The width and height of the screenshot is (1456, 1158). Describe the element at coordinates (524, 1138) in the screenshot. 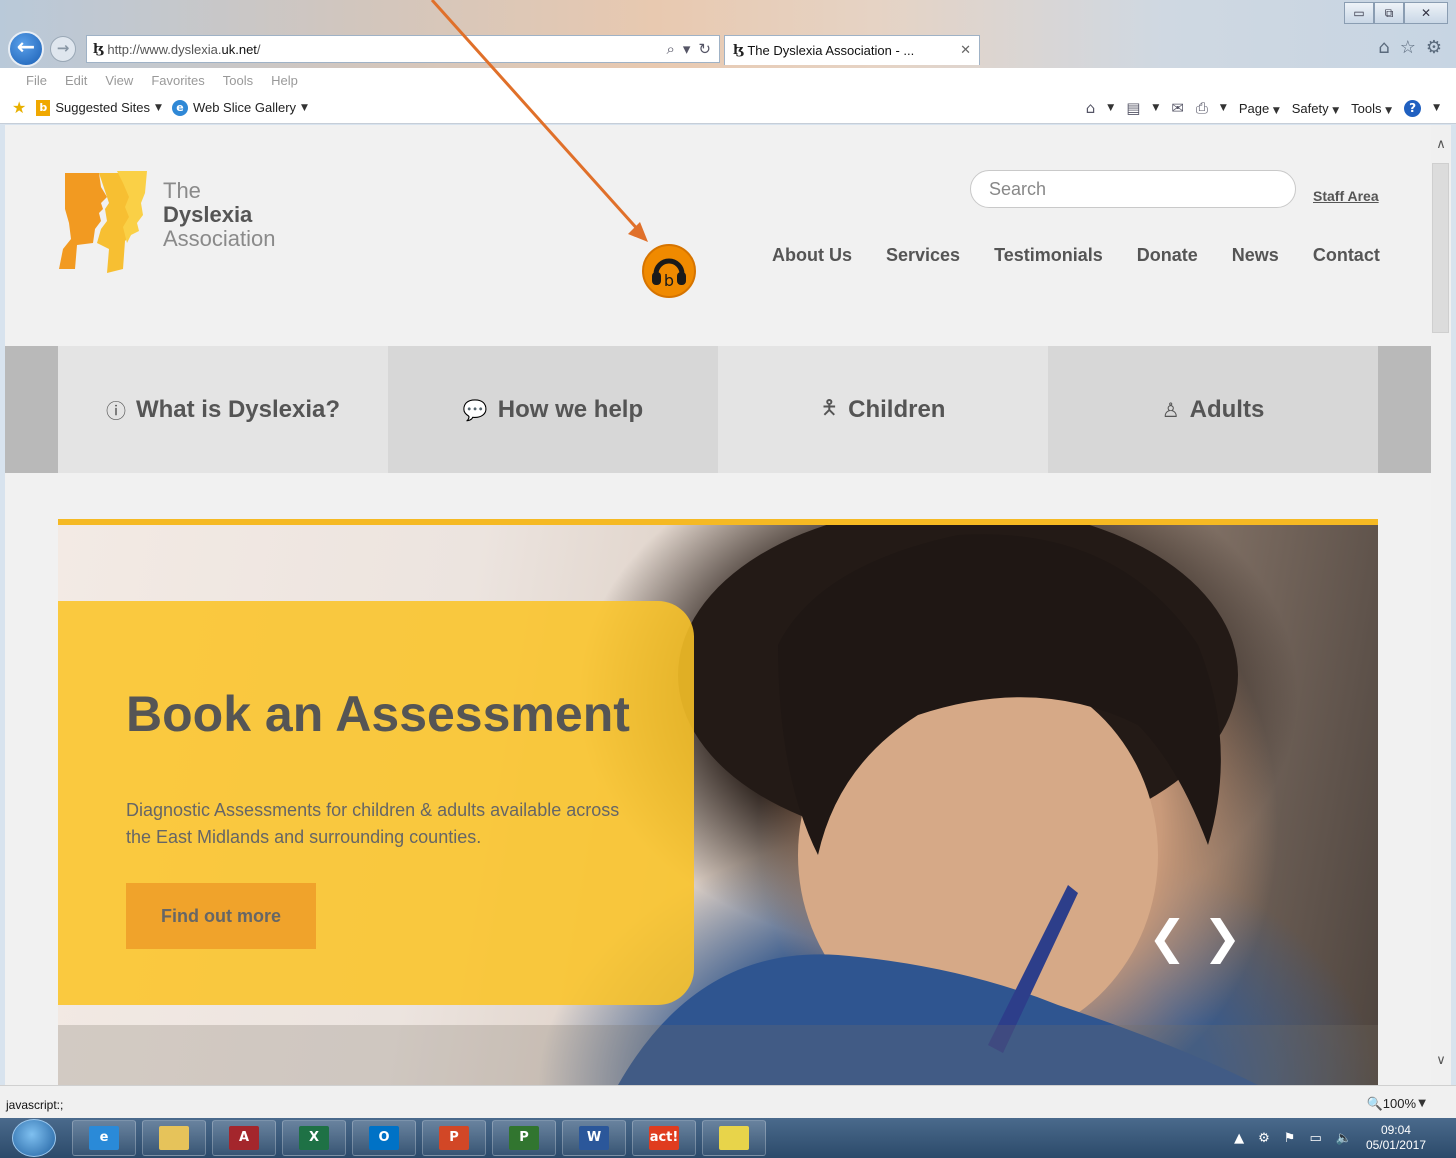

I see `taskbar-project: P` at that location.